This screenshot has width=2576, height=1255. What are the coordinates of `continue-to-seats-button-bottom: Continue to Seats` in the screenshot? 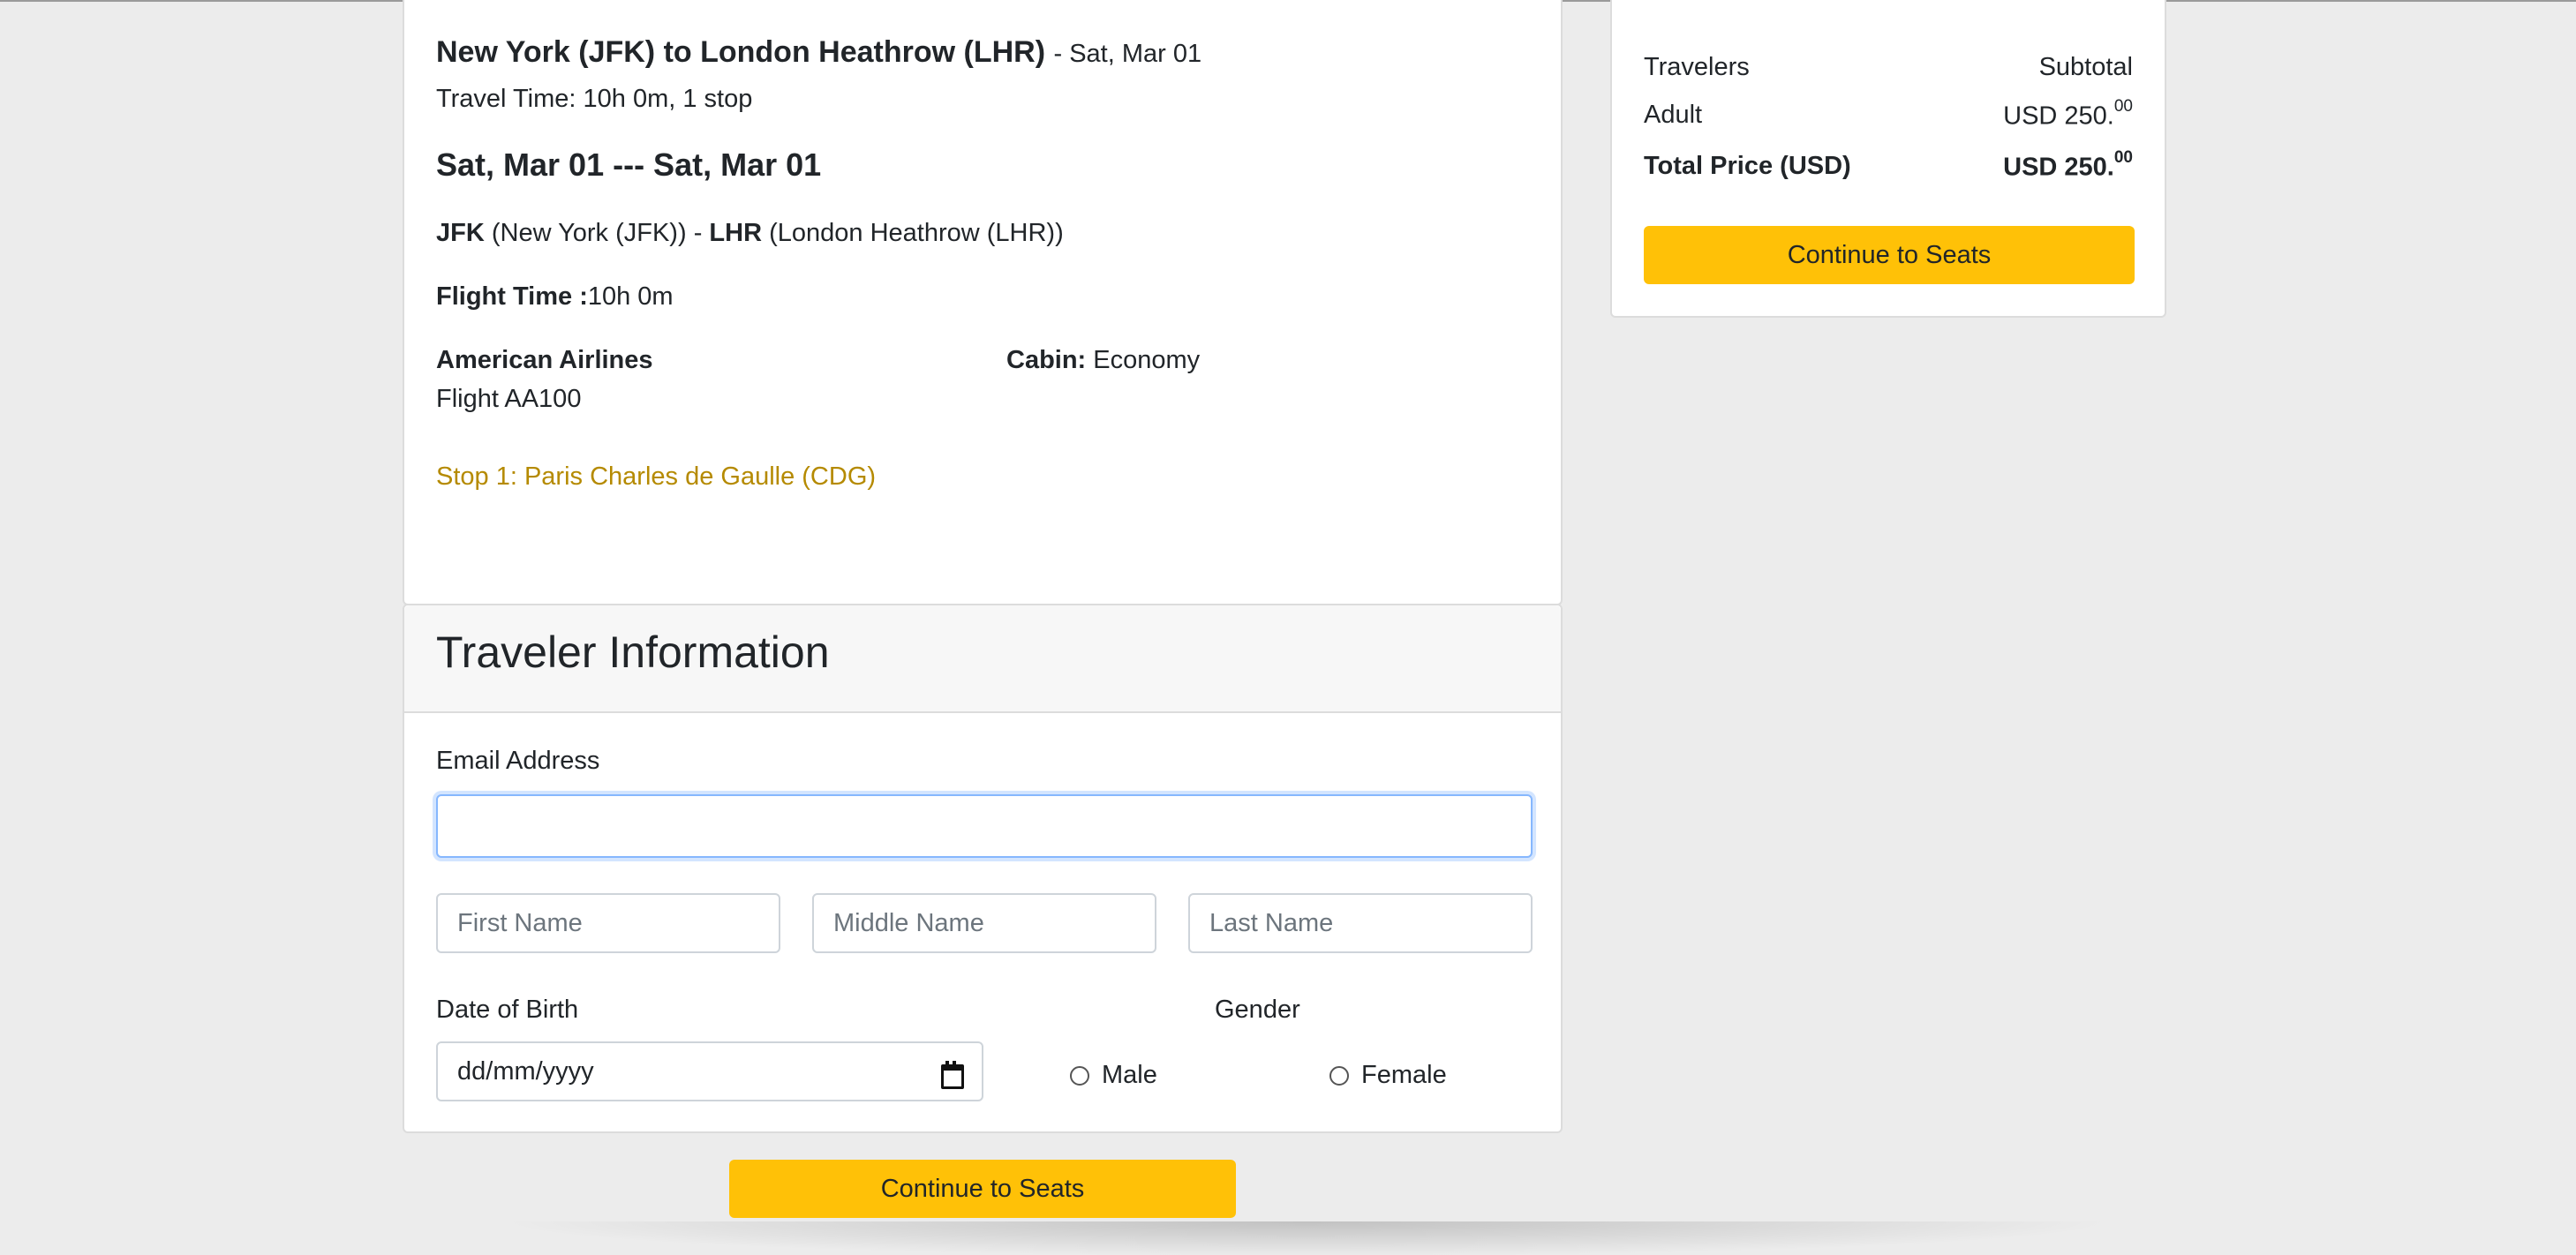 It's located at (983, 1189).